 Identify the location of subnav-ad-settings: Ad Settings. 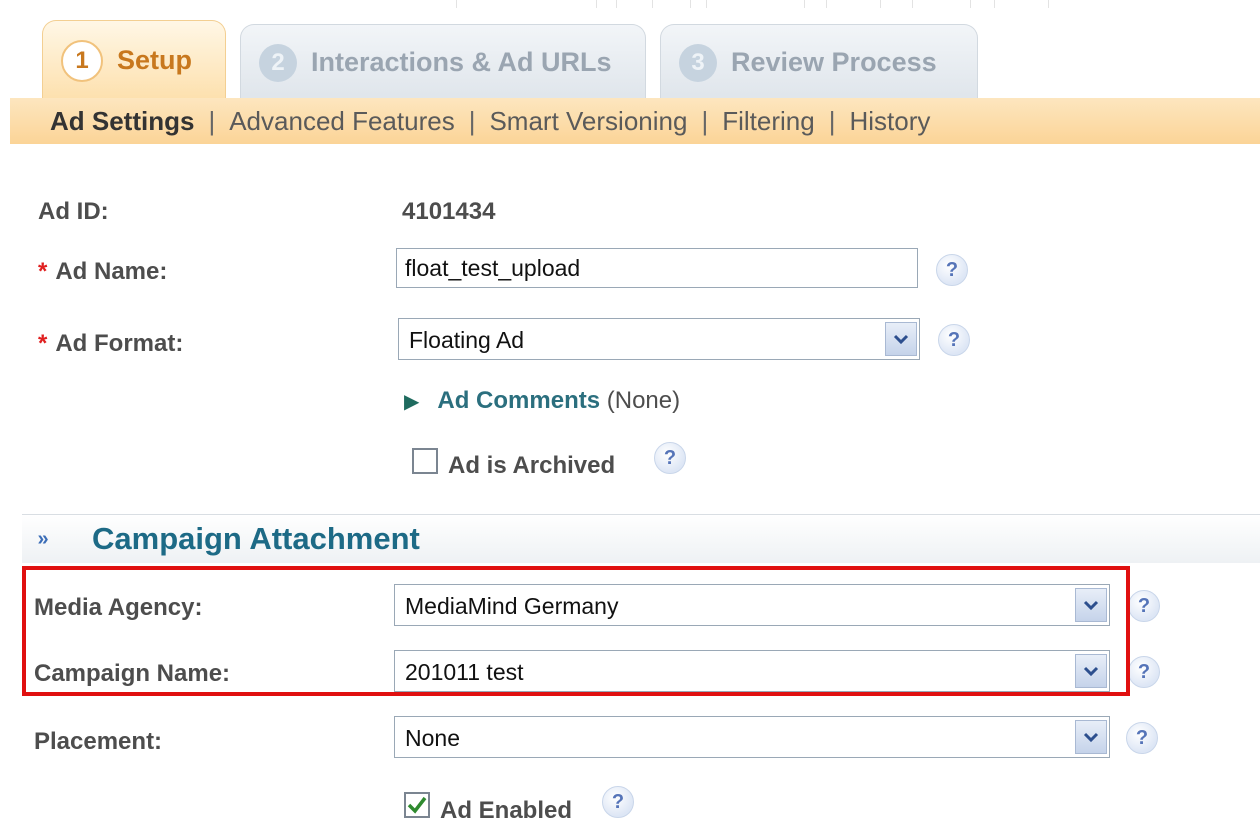
(109, 121).